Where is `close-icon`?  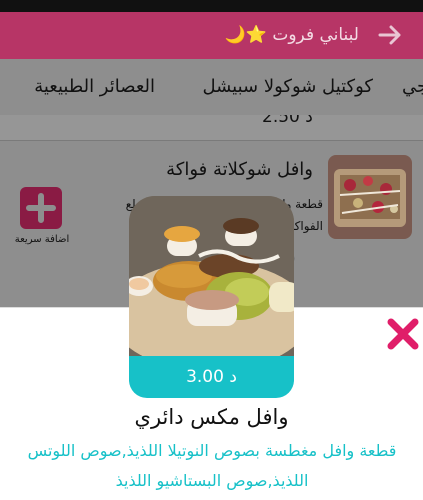 close-icon is located at coordinates (403, 334).